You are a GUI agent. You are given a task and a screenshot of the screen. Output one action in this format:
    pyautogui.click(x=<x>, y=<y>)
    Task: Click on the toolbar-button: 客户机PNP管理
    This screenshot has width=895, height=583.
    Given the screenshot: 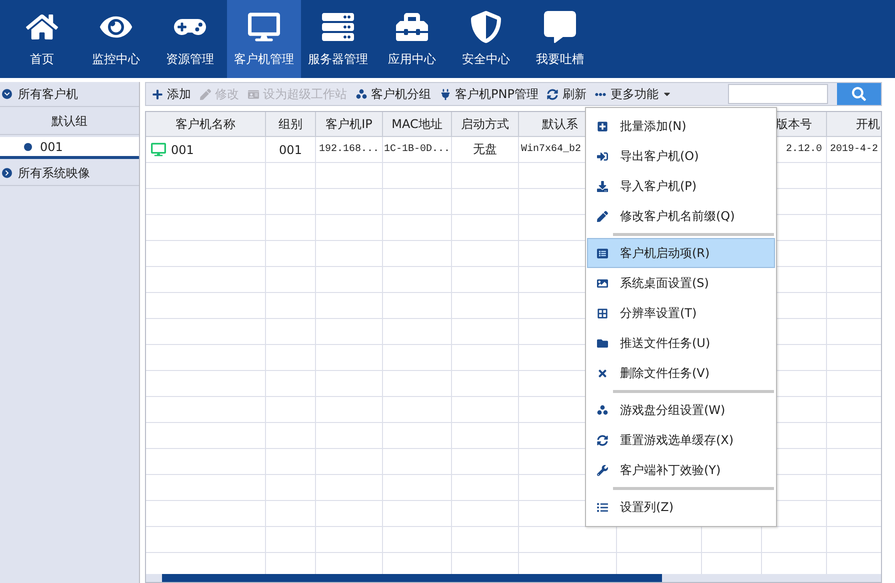 What is the action you would take?
    pyautogui.click(x=489, y=94)
    